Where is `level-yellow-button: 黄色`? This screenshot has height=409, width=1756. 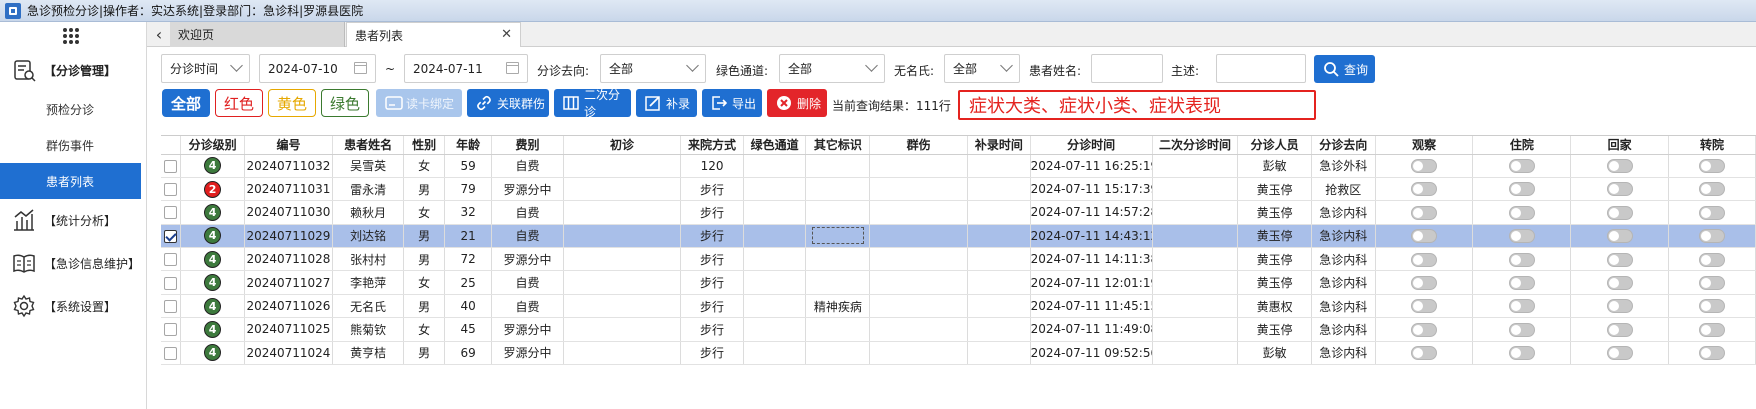 level-yellow-button: 黄色 is located at coordinates (292, 103).